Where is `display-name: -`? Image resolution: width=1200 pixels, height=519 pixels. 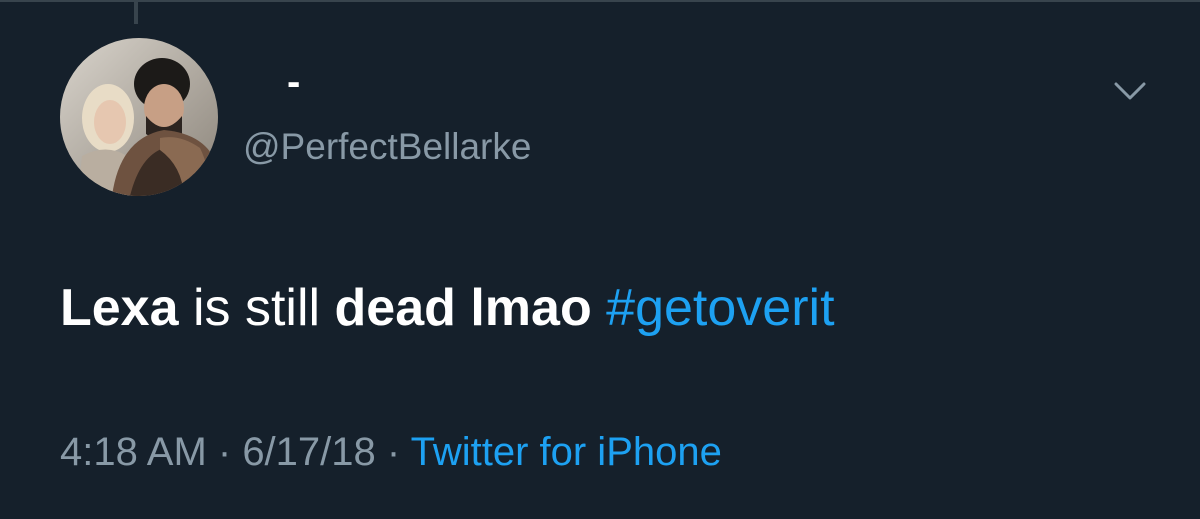 display-name: - is located at coordinates (293, 82).